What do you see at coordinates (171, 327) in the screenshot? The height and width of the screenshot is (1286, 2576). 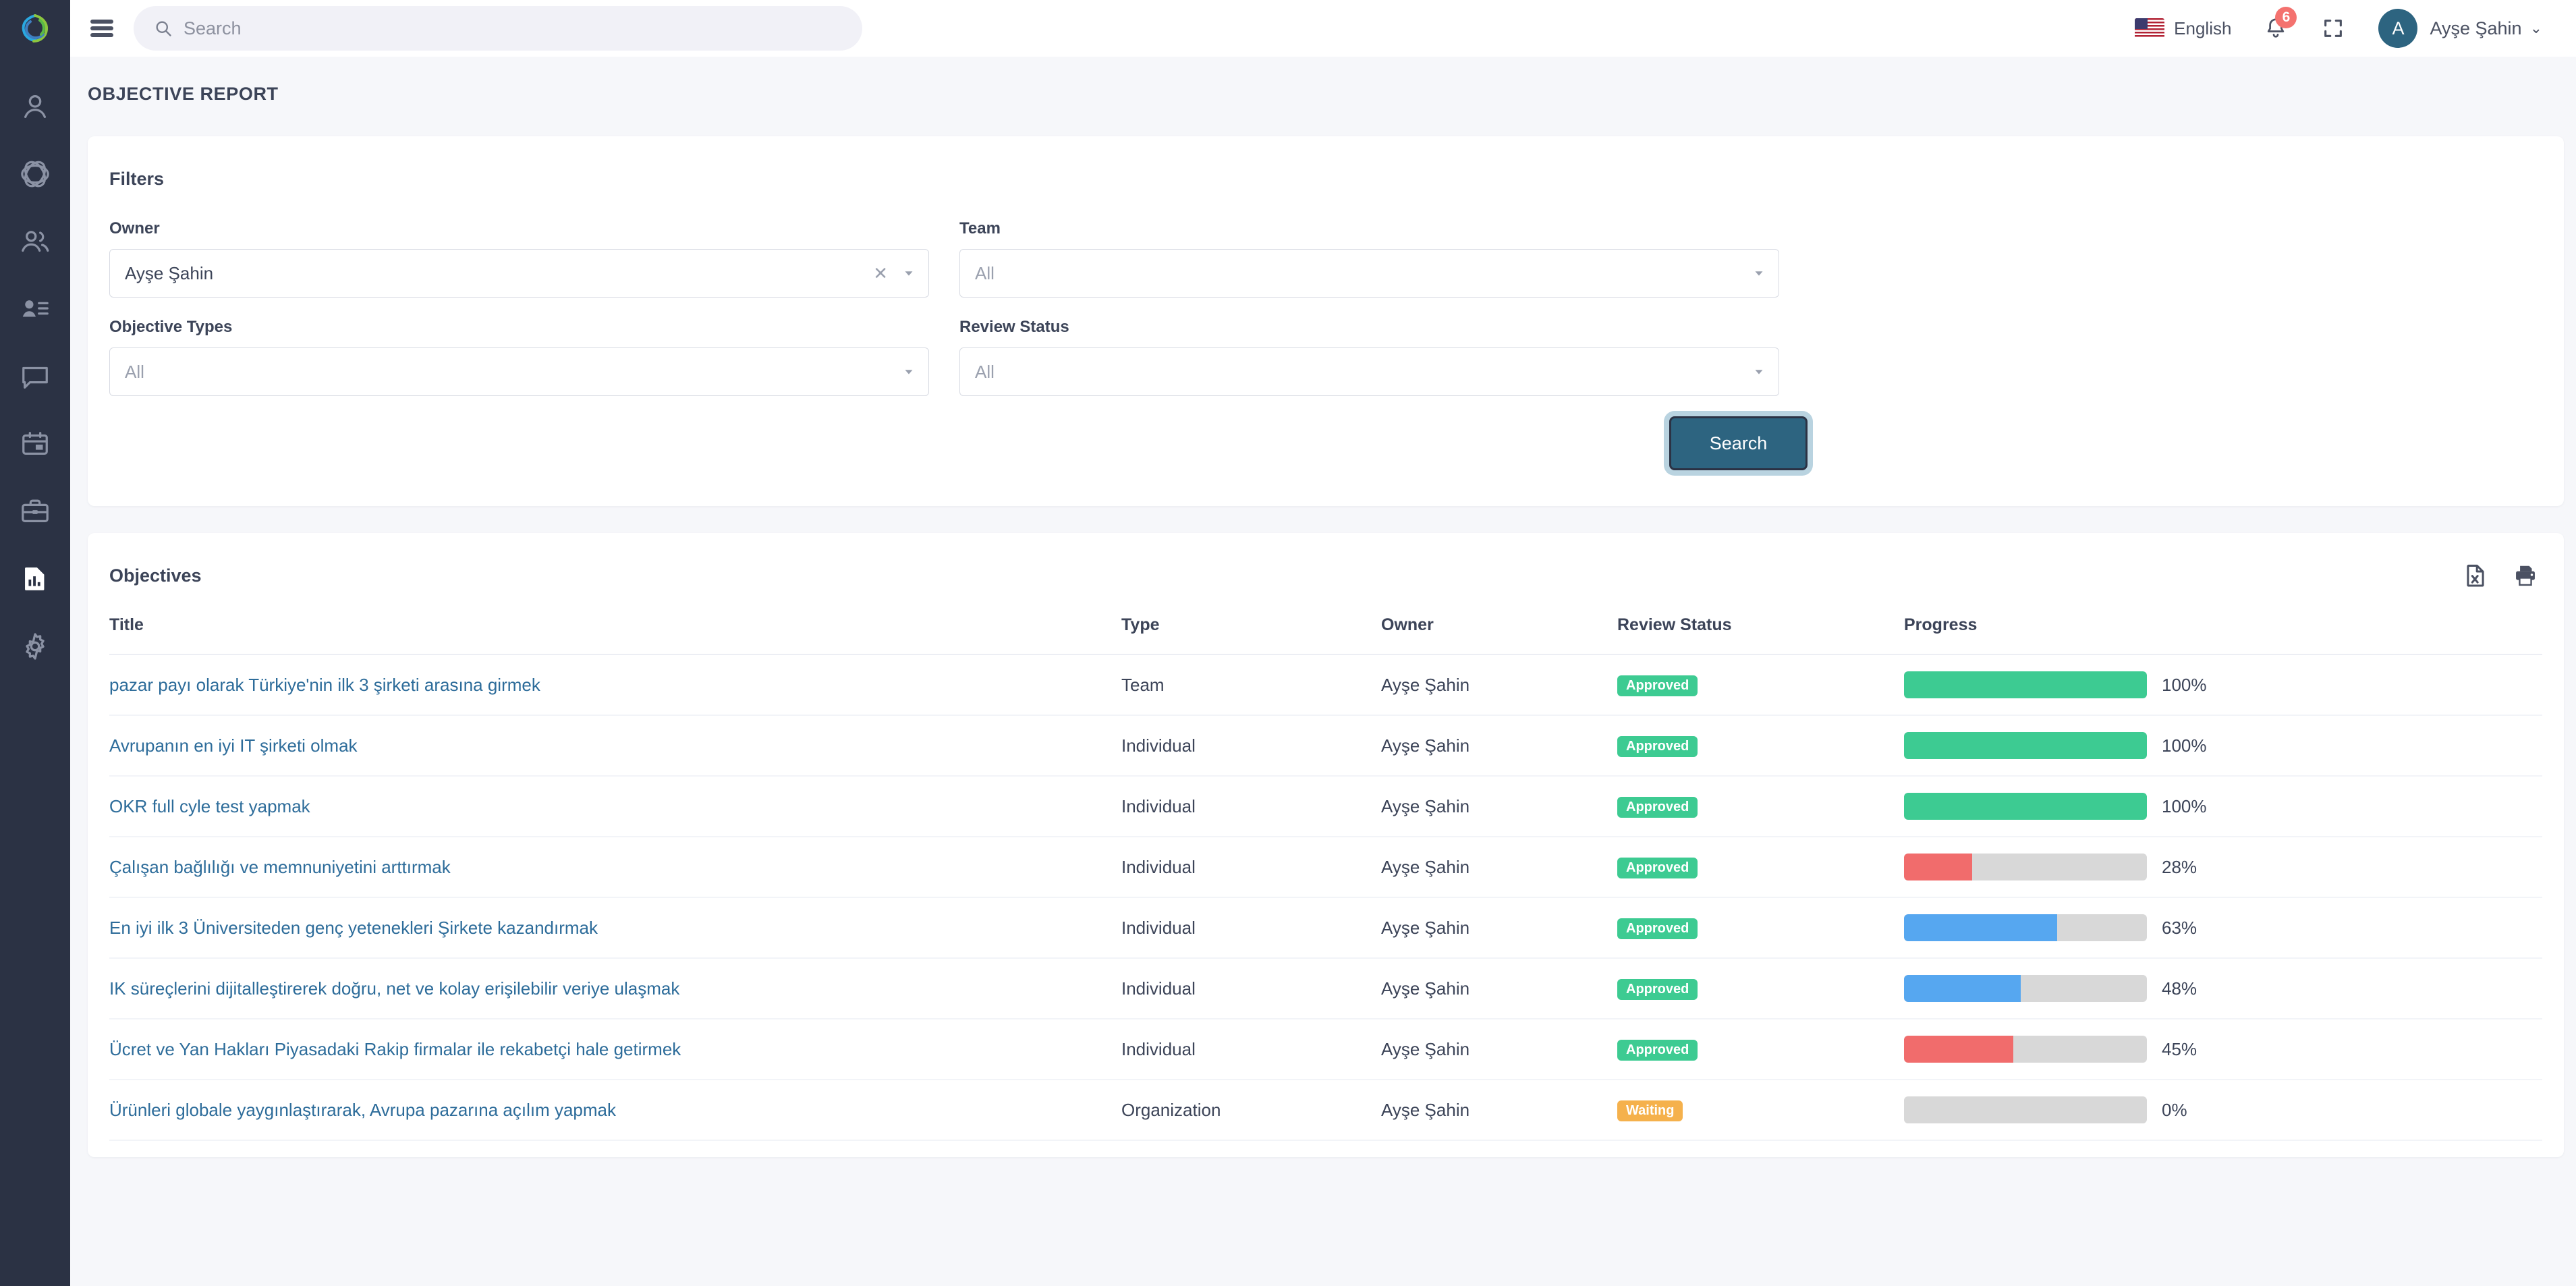 I see `field-label: Objective Types` at bounding box center [171, 327].